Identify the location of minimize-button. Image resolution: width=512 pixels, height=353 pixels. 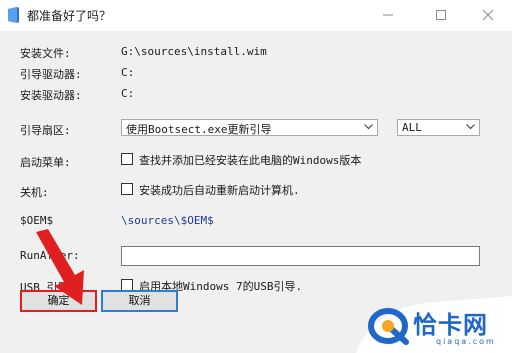
(388, 15).